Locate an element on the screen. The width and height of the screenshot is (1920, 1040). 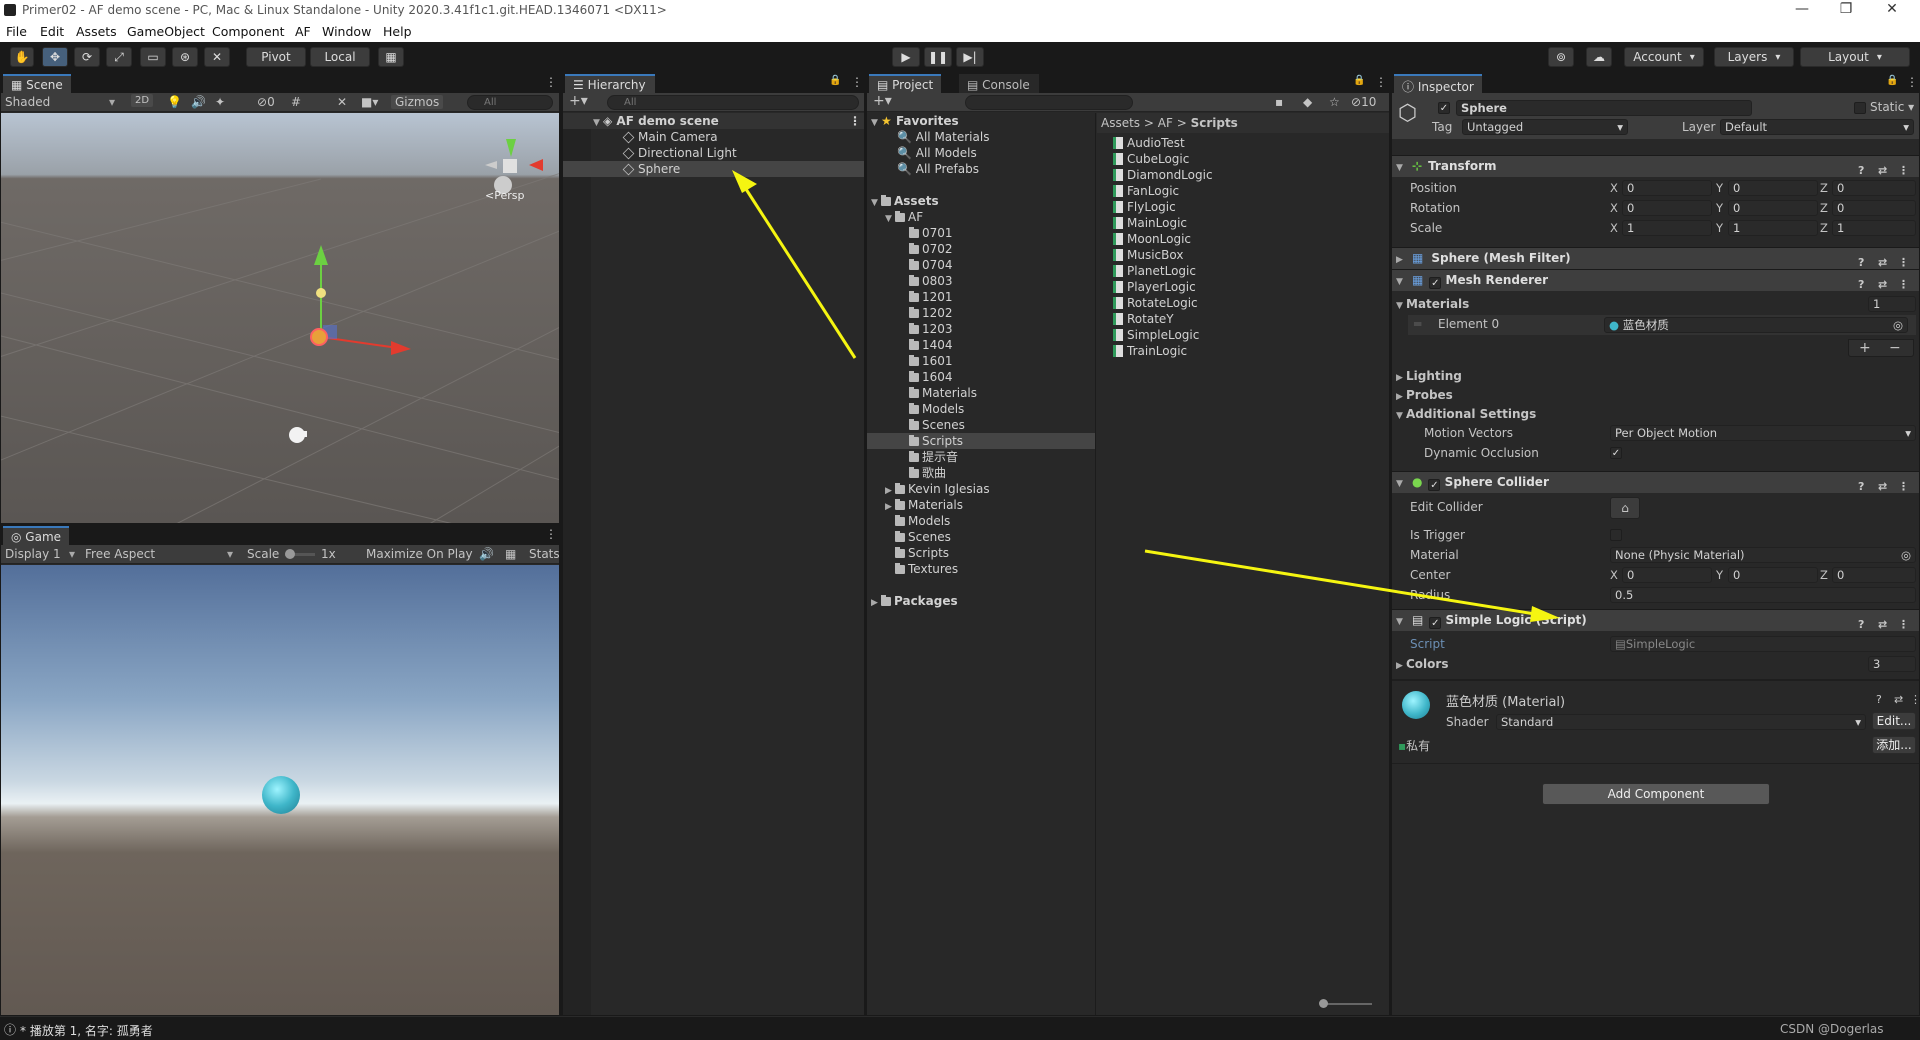
active-checkbox: ✓ is located at coordinates (1444, 108).